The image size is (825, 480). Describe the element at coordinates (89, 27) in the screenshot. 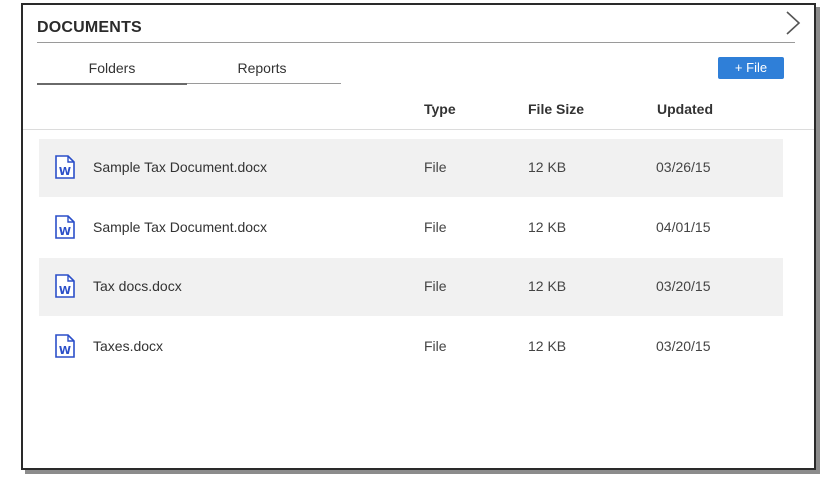

I see `panel-title: DOCUMENTS` at that location.